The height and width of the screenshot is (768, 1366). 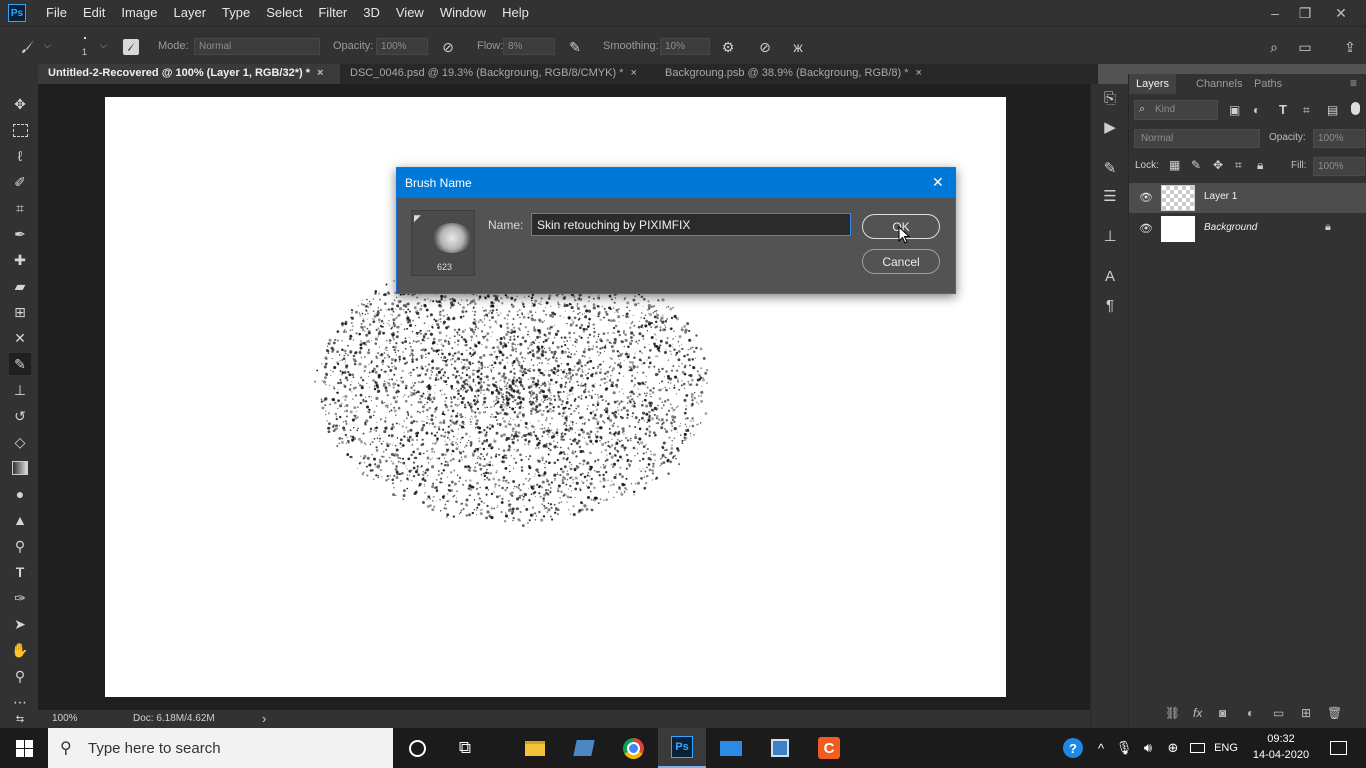 I want to click on crop-tool-icon: ⌗, so click(x=20, y=208).